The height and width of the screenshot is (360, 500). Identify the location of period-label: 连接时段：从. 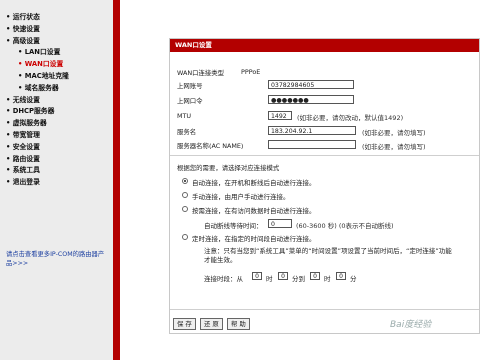
(223, 279).